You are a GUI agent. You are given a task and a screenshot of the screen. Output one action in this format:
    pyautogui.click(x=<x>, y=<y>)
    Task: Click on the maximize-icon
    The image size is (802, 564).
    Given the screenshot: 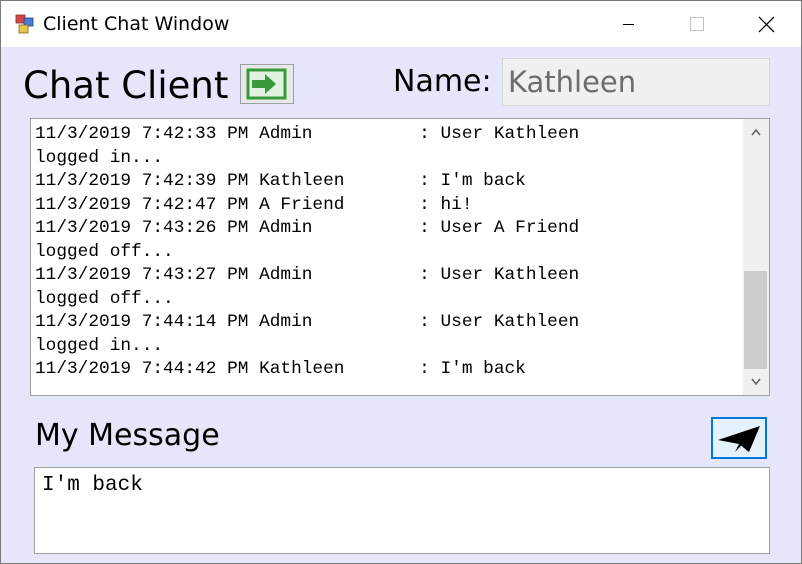 What is the action you would take?
    pyautogui.click(x=697, y=24)
    